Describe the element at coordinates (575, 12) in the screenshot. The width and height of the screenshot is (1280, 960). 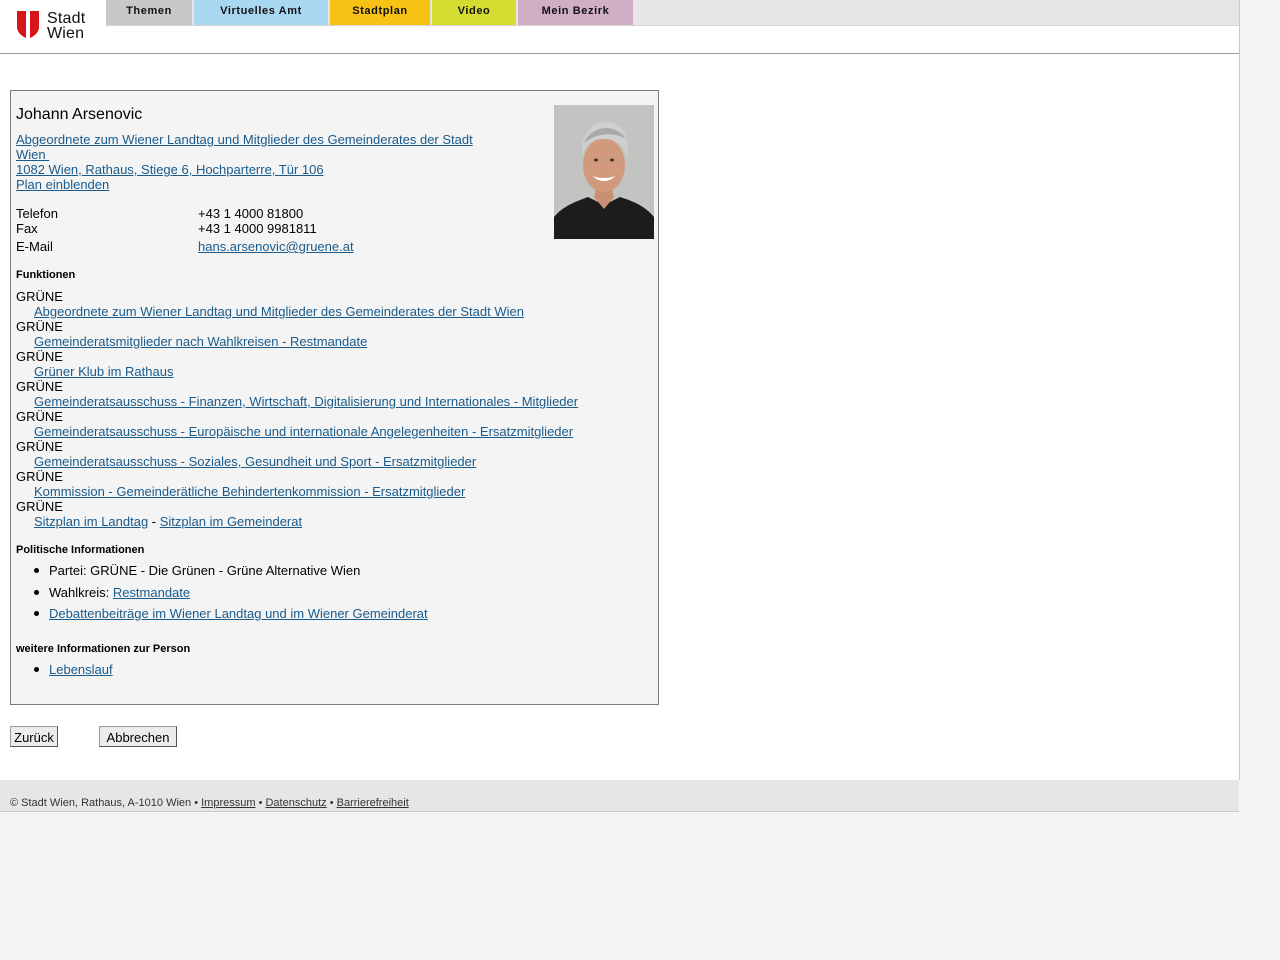
I see `tab-mein-bezirk: Mein Bezirk` at that location.